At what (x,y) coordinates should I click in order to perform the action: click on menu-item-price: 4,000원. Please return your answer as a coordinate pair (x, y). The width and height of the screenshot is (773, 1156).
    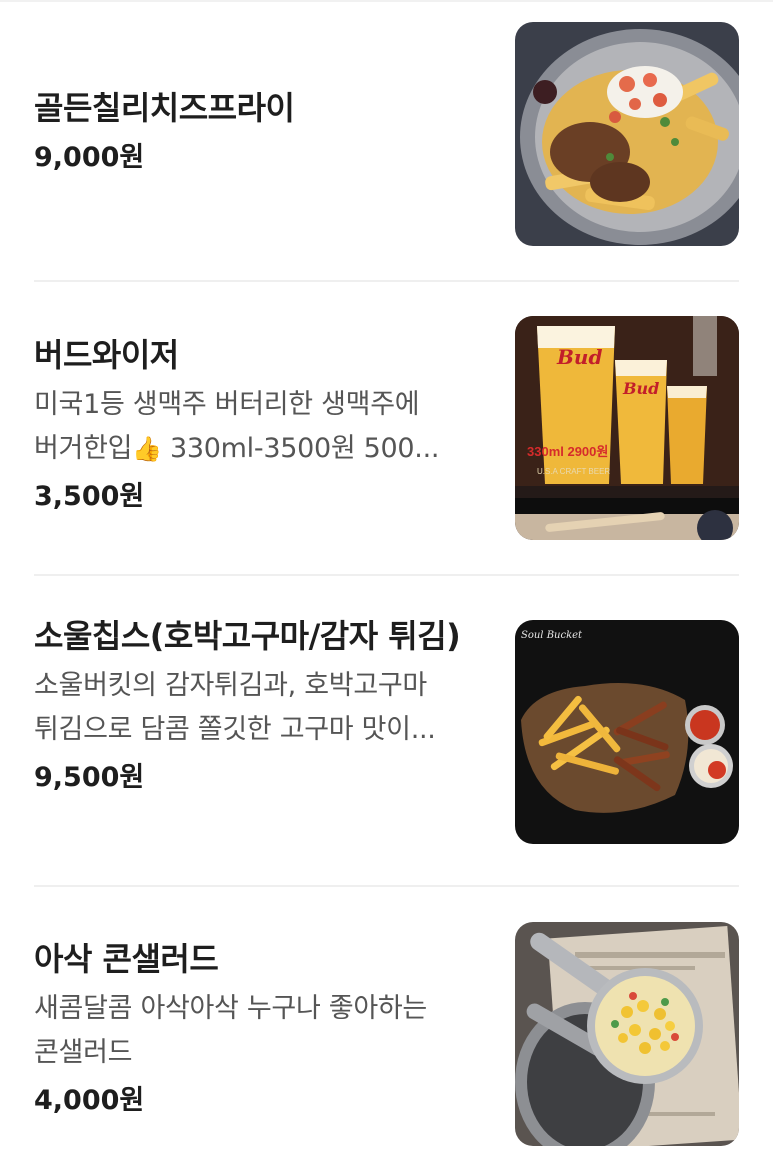
    Looking at the image, I should click on (89, 1100).